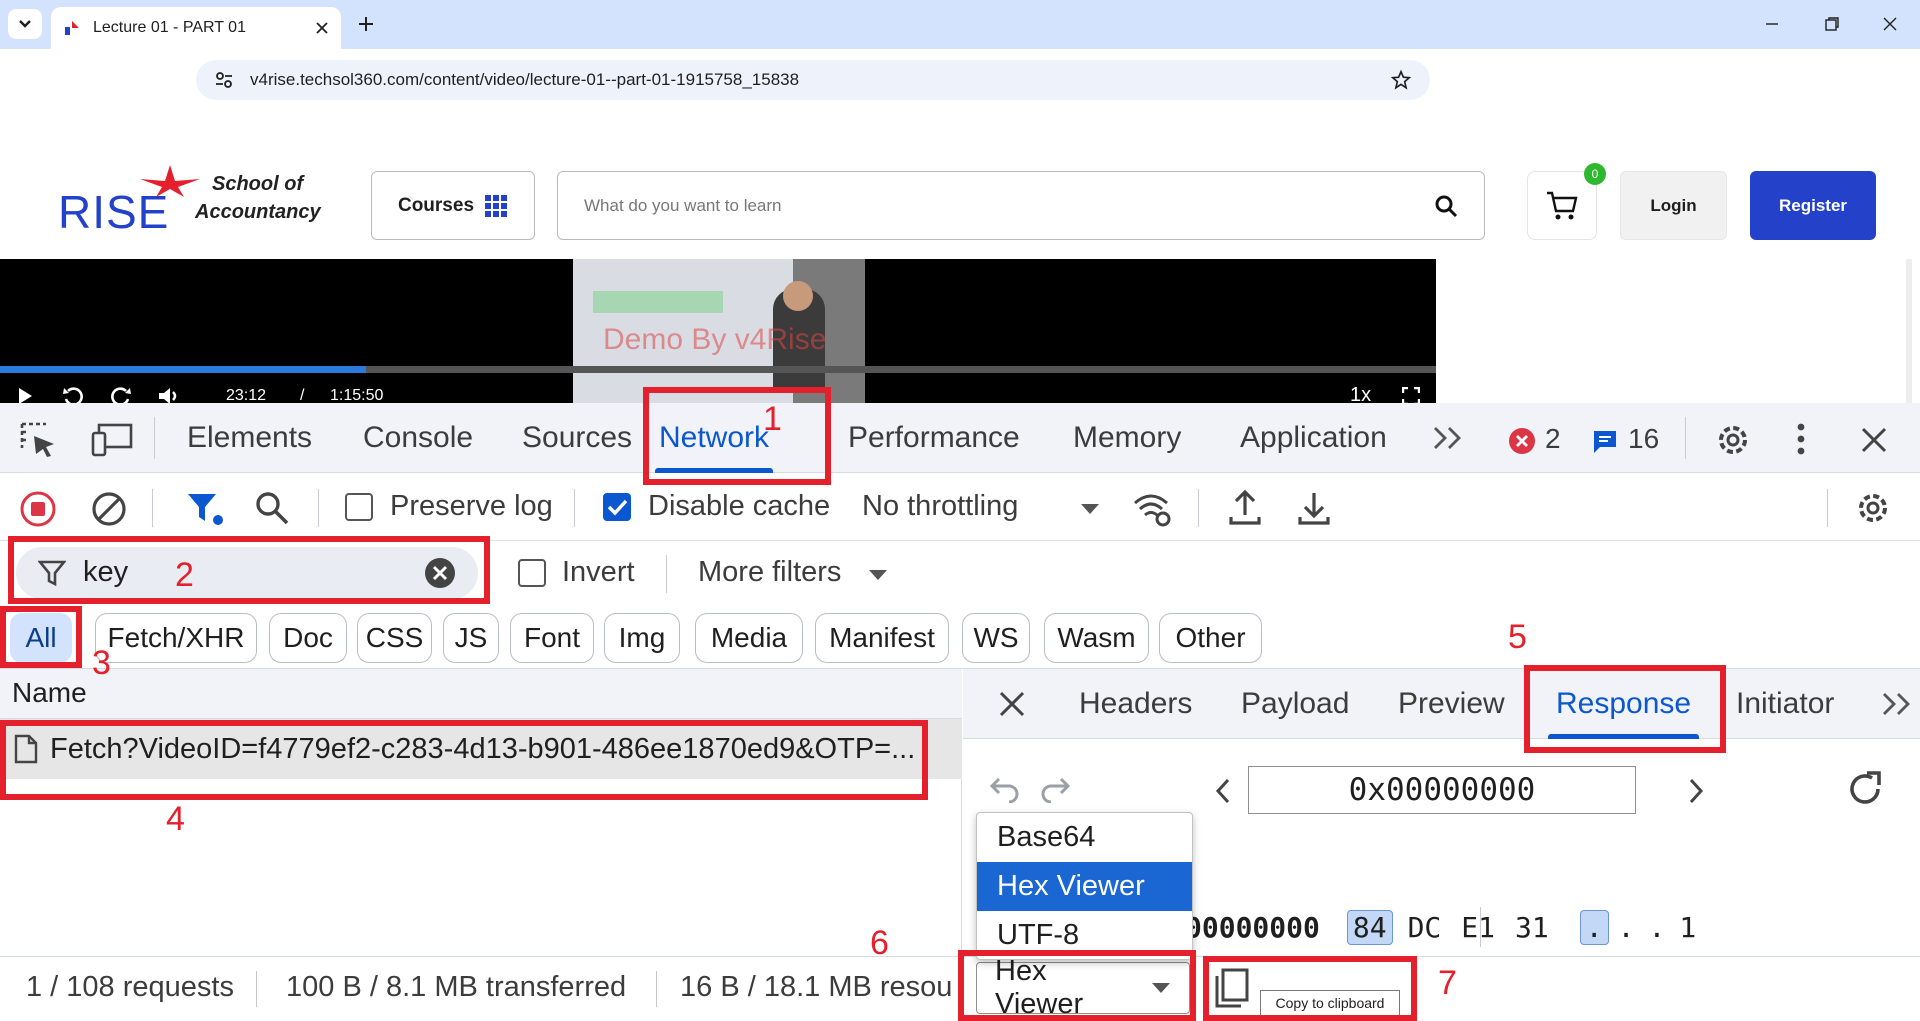 This screenshot has height=1021, width=1920. I want to click on message-count: 16, so click(1643, 439).